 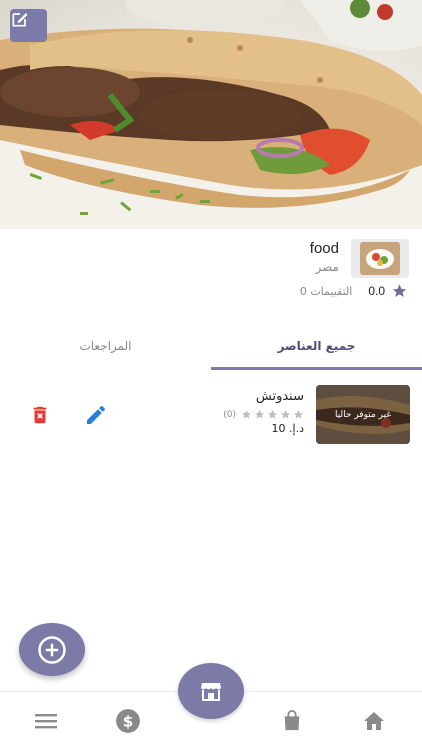 I want to click on tab-indicator, so click(x=316, y=368).